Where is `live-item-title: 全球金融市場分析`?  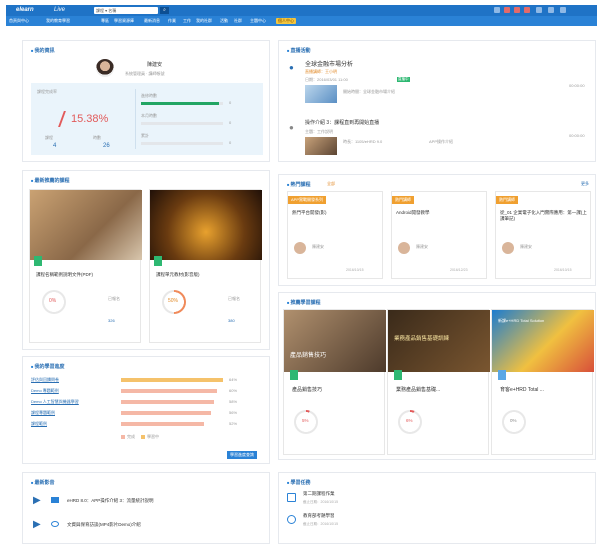 live-item-title: 全球金融市場分析 is located at coordinates (329, 63).